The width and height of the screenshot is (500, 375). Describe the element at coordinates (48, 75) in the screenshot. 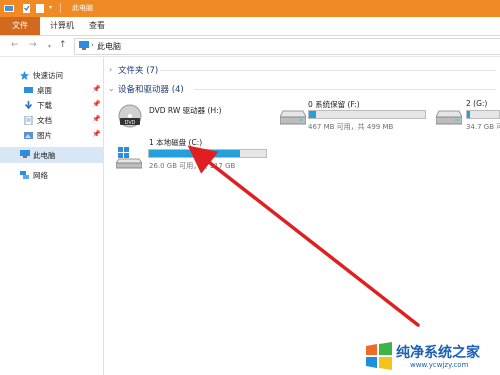

I see `sidebar-item-label: 快速访问` at that location.